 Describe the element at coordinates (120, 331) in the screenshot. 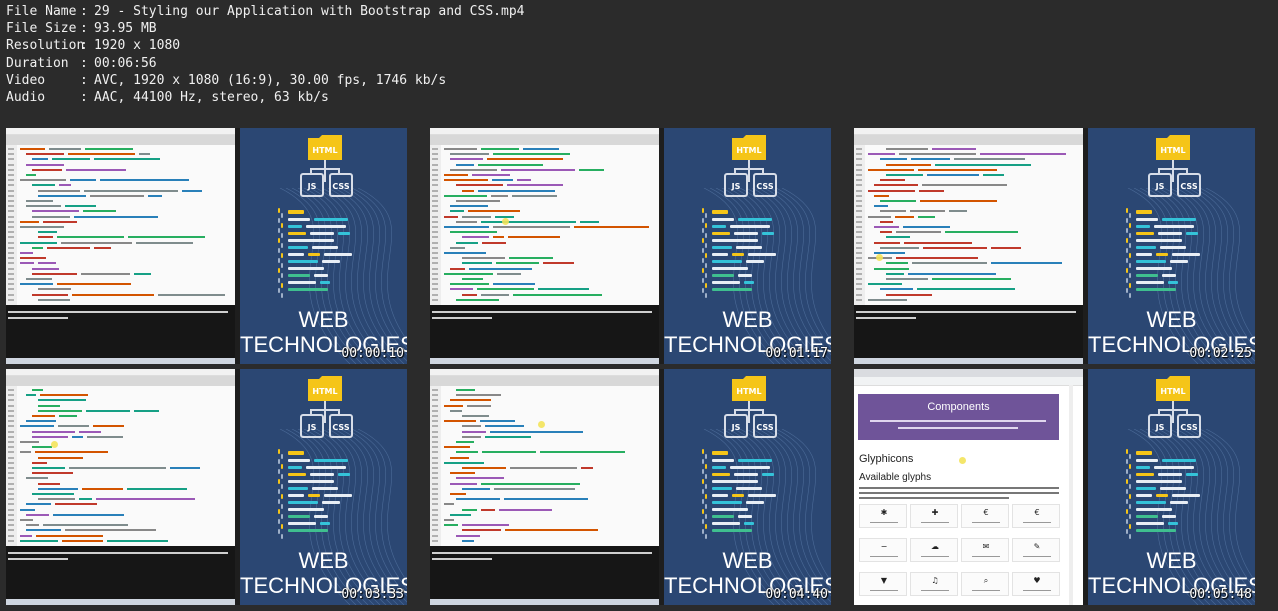

I see `terminal-panel` at that location.